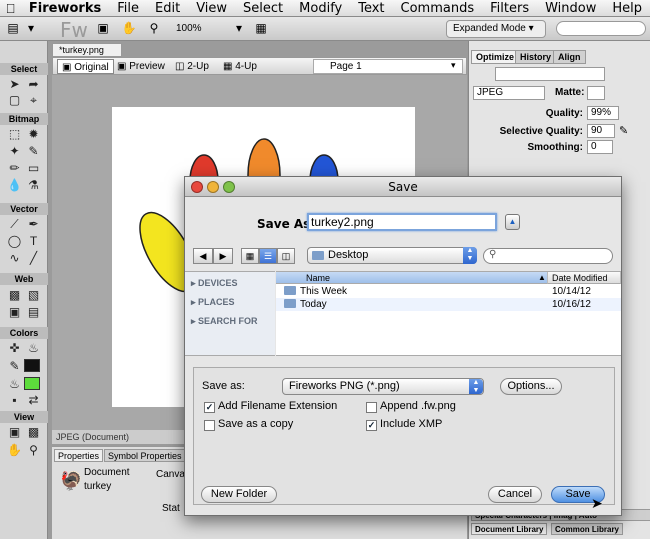 The width and height of the screenshot is (650, 539). What do you see at coordinates (33, 348) in the screenshot?
I see `paint-bucket-icon: ♨` at bounding box center [33, 348].